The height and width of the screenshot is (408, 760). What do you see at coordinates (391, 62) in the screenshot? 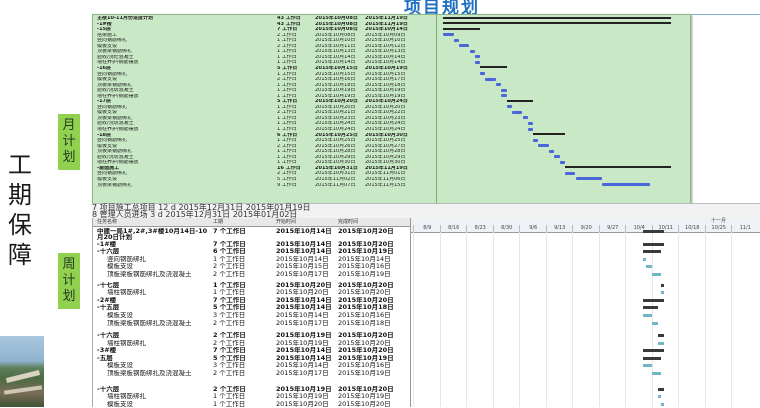
I see `task-row: 墙柱养护/钢筋摆放 1 工作日 2015年10月14日 2015年10月14日` at bounding box center [391, 62].